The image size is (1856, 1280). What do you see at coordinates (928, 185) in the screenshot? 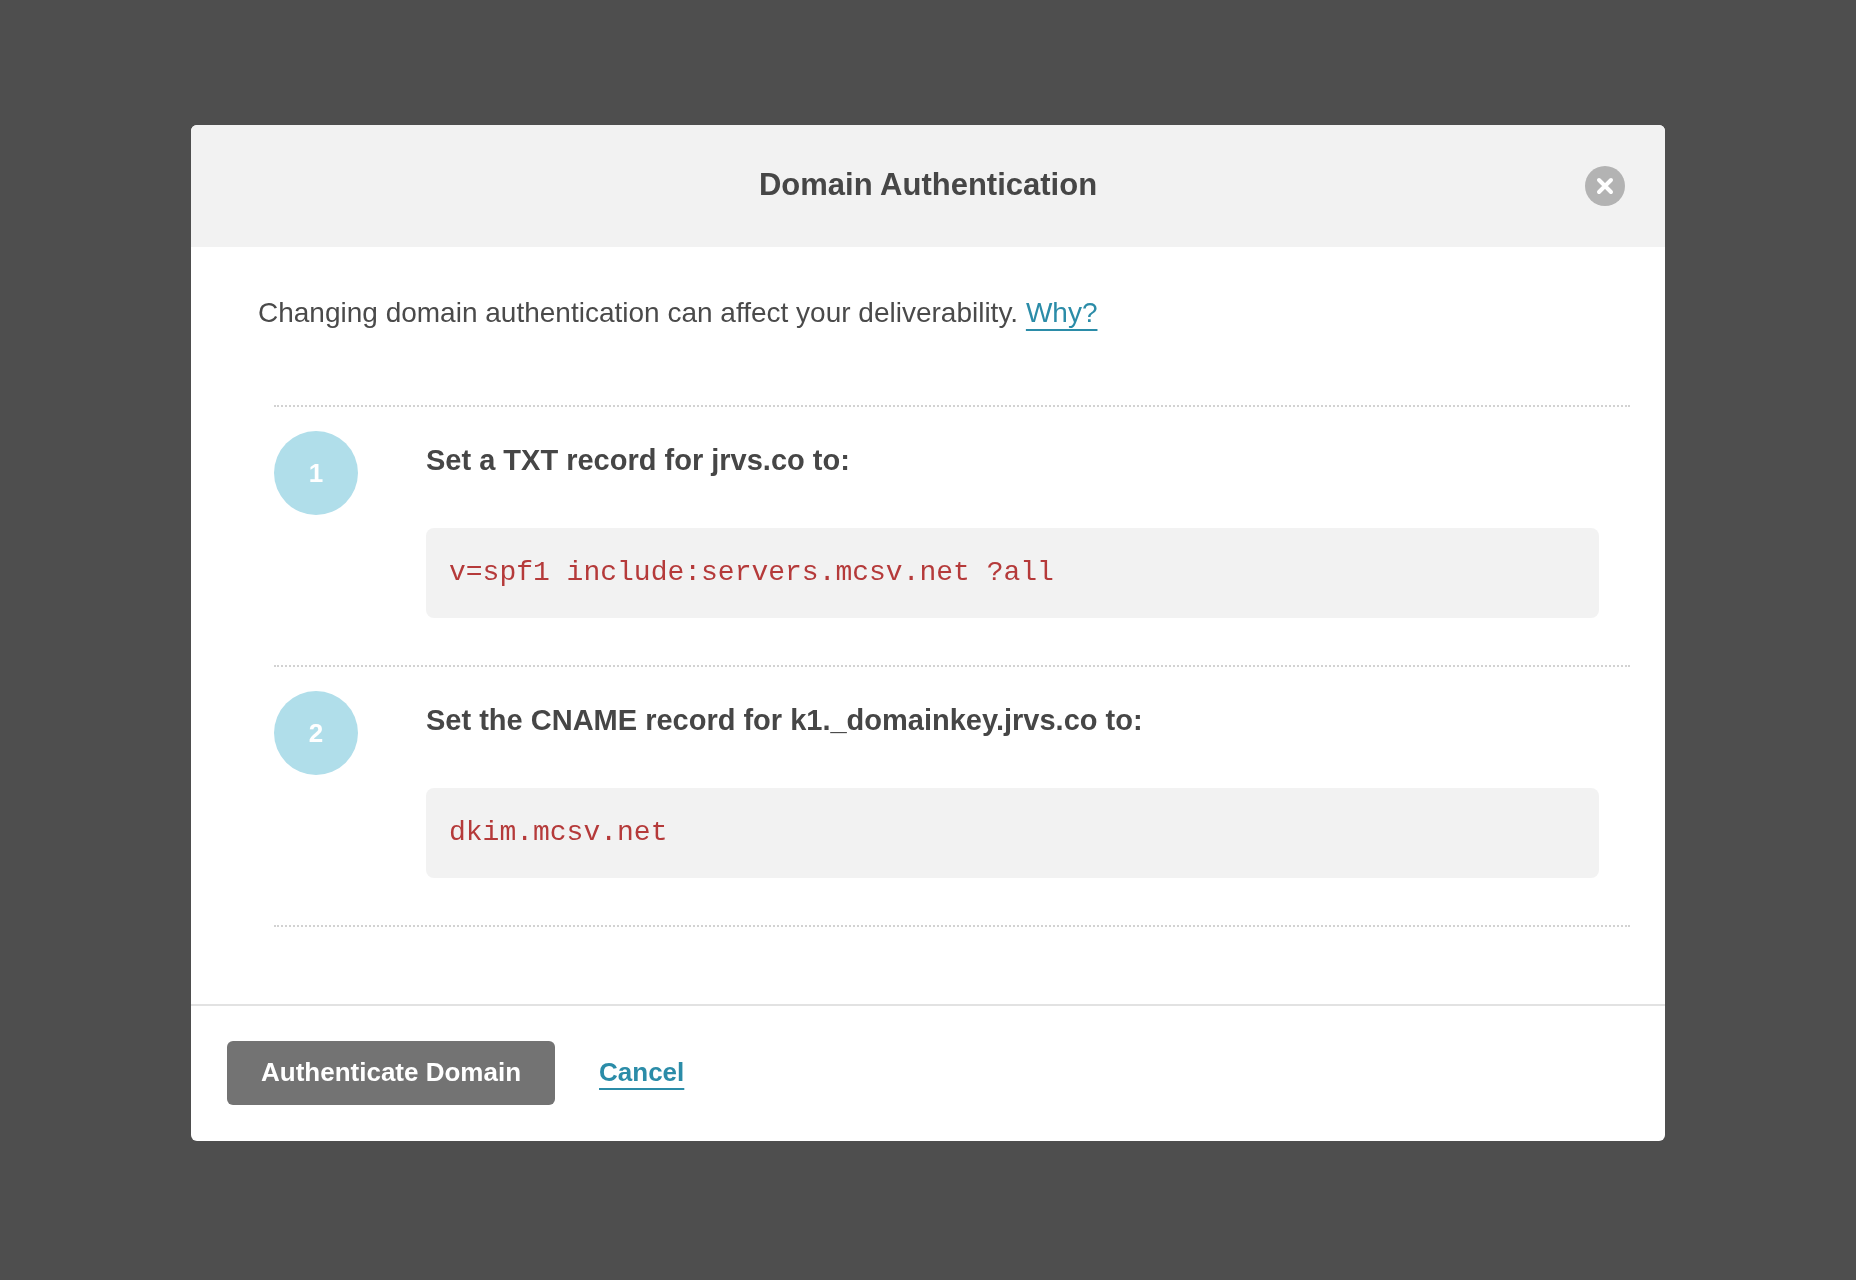
I see `dialog-title: Domain Authentication` at bounding box center [928, 185].